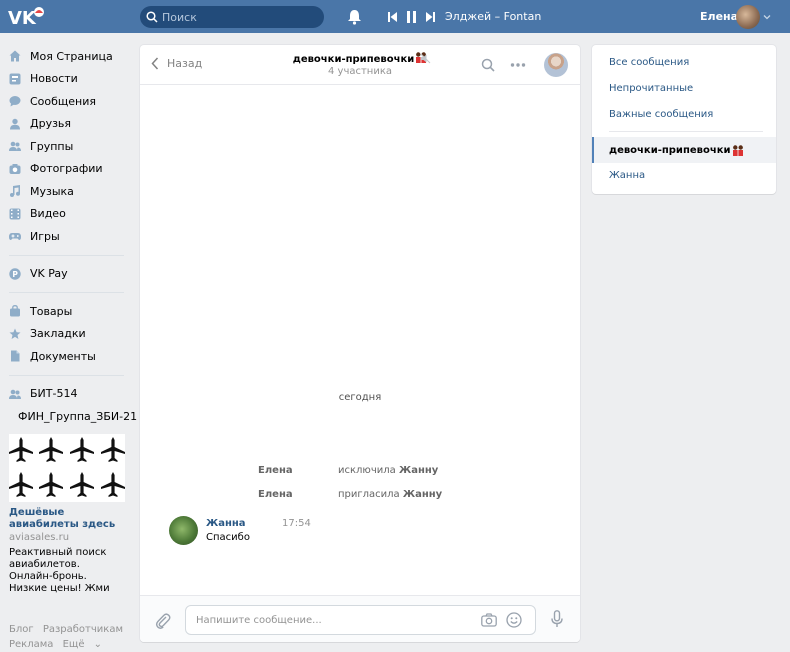  What do you see at coordinates (51, 124) in the screenshot?
I see `sidebar-item-label: Друзья` at bounding box center [51, 124].